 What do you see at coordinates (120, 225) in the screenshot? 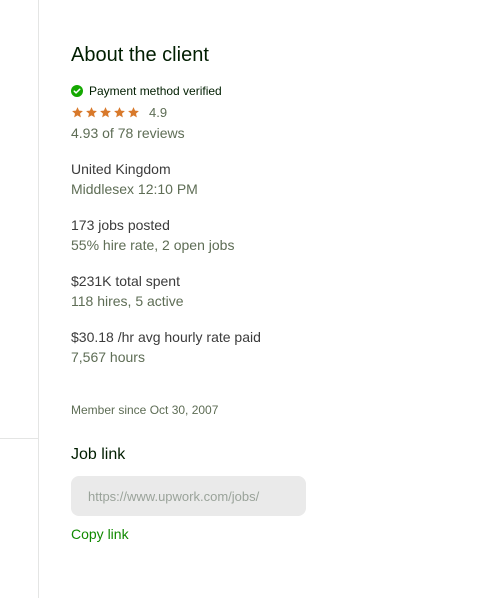
I see `jobs-posted: 173 jobs posted` at bounding box center [120, 225].